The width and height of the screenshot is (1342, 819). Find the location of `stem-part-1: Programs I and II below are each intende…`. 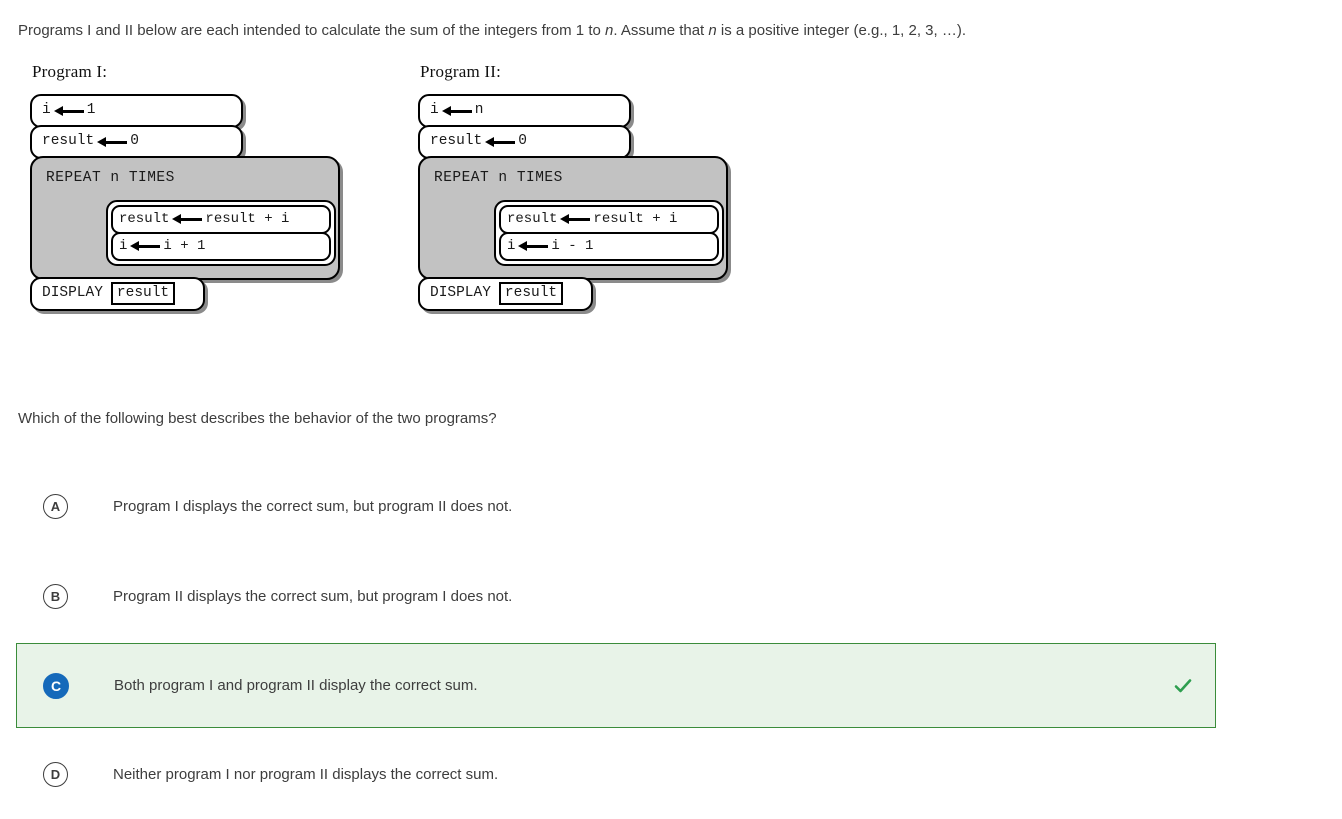

stem-part-1: Programs I and II below are each intende… is located at coordinates (311, 30).